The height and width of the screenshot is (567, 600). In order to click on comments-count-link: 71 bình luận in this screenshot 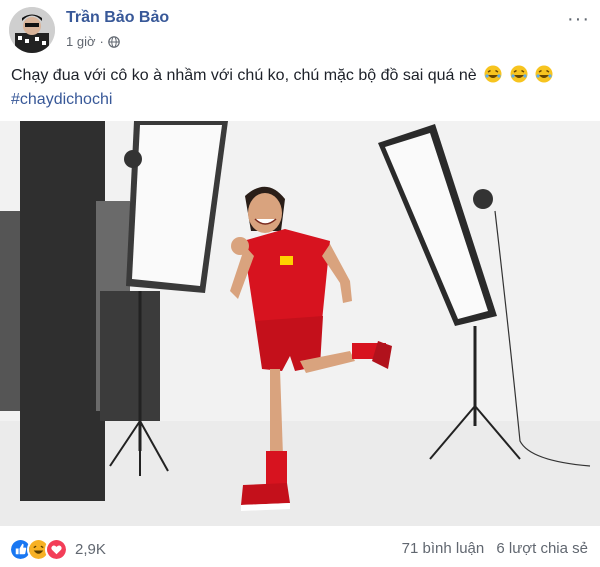, I will do `click(443, 548)`.